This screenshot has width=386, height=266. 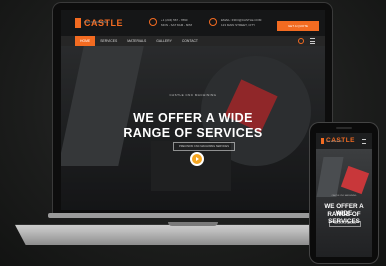 I want to click on hero-subtitle: PRECISION CNC MACHINING SERVICES, so click(x=204, y=146).